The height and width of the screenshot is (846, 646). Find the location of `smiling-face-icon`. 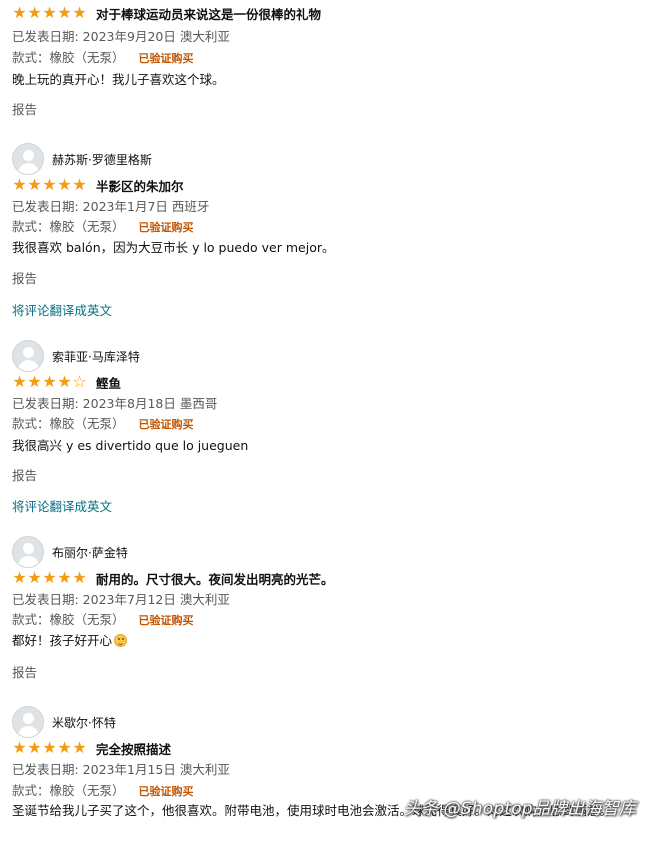

smiling-face-icon is located at coordinates (121, 640).